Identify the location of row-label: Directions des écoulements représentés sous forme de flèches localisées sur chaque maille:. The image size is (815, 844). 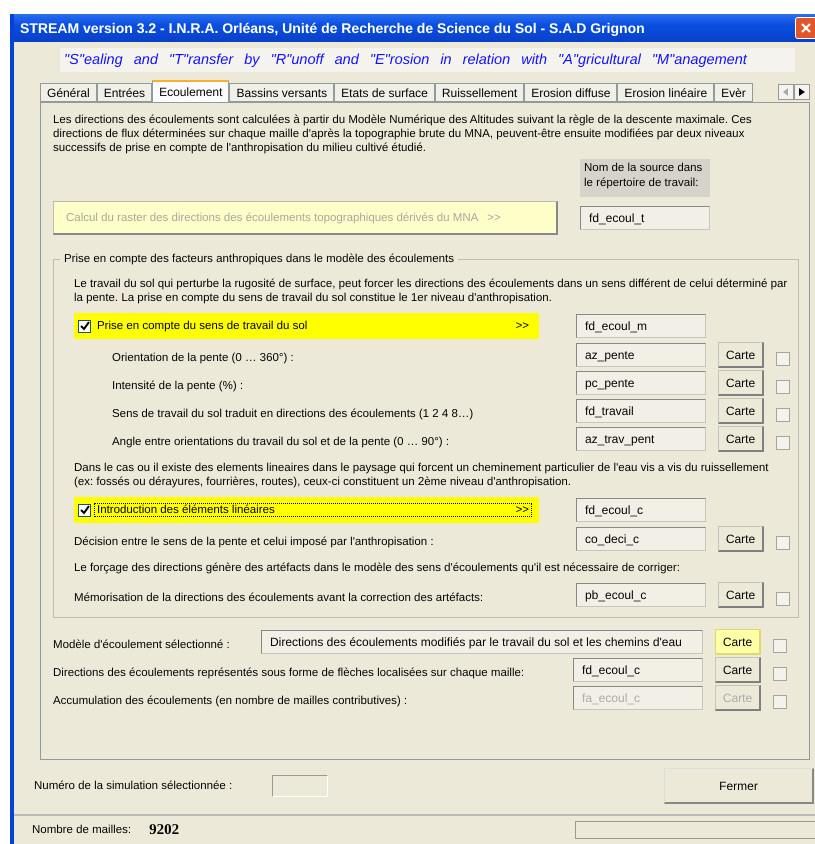
(289, 672).